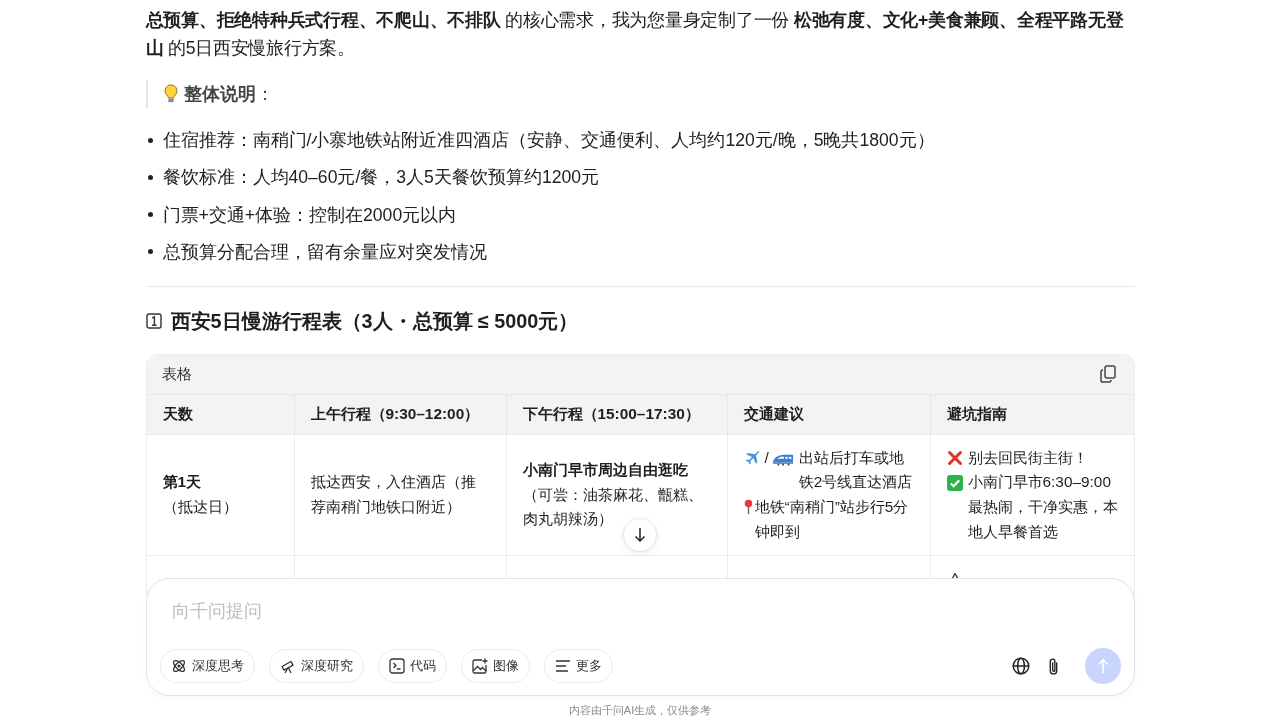  Describe the element at coordinates (832, 519) in the screenshot. I see `cell-text: 地铁“南稍门”站步行5分钟即到` at that location.